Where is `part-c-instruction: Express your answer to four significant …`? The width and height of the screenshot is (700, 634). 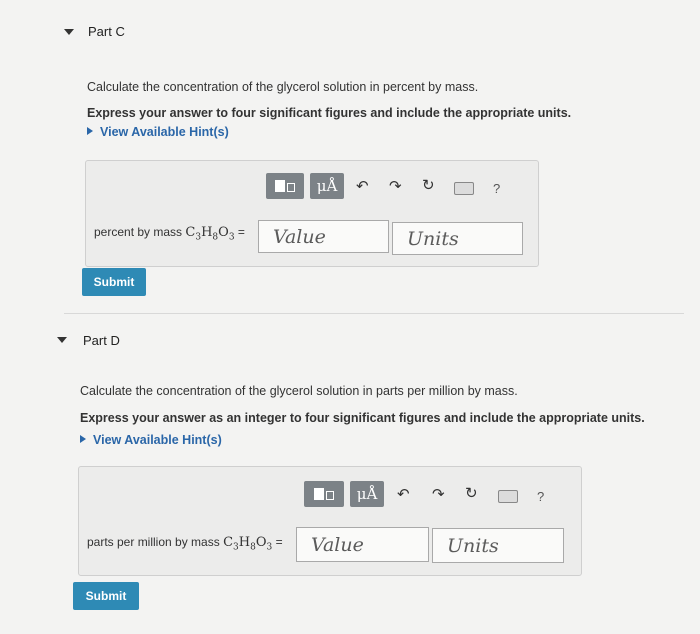 part-c-instruction: Express your answer to four significant … is located at coordinates (329, 113).